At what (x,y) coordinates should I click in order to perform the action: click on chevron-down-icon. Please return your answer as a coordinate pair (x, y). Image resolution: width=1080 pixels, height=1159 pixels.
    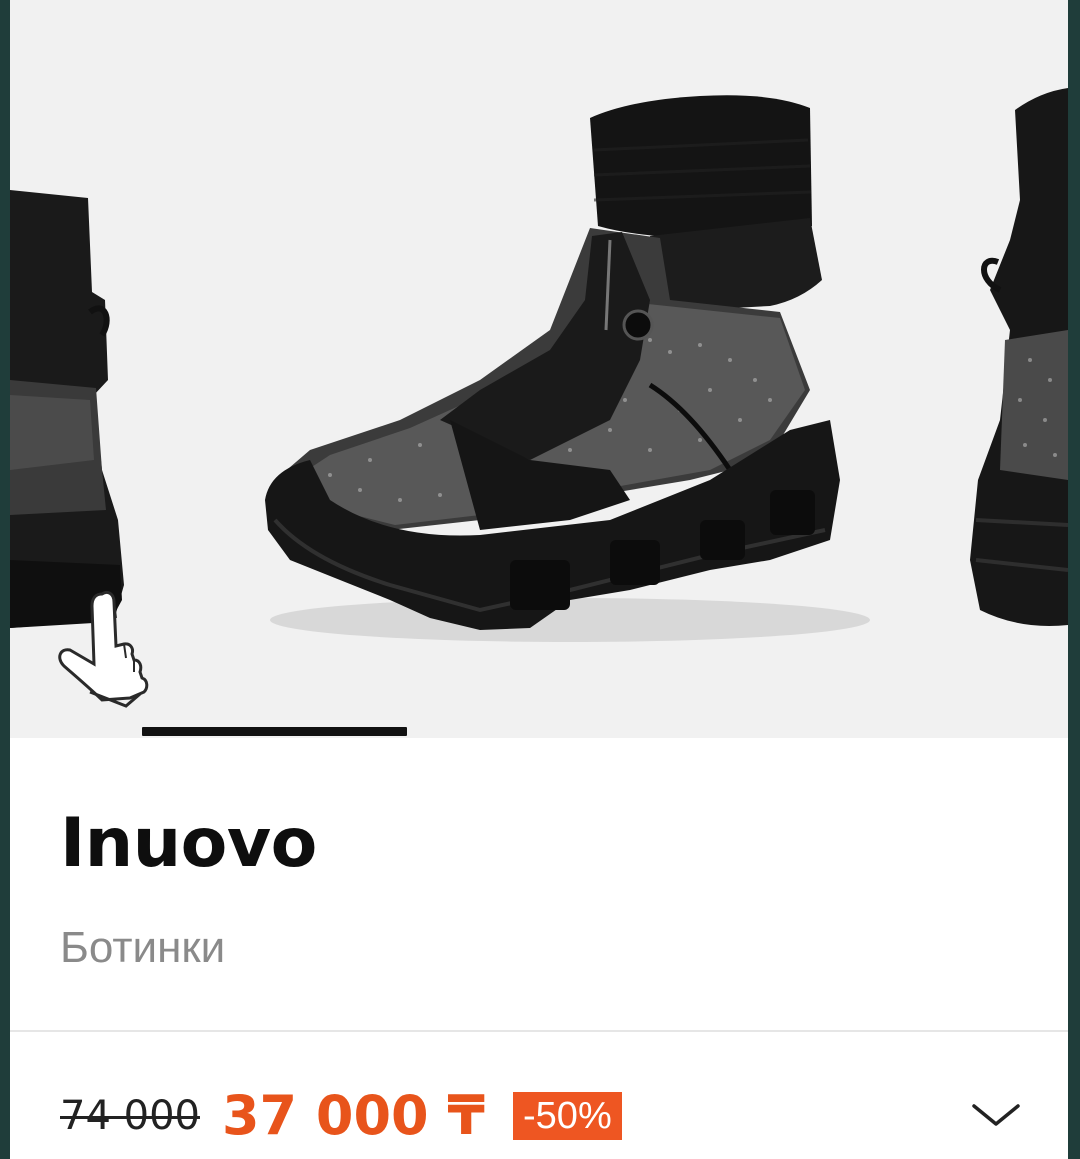
    Looking at the image, I should click on (996, 1115).